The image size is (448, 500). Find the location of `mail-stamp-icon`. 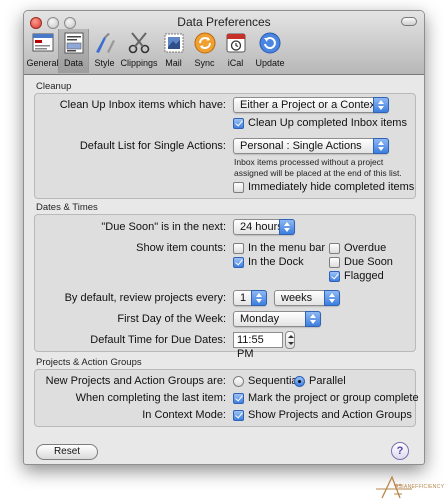

mail-stamp-icon is located at coordinates (173, 43).